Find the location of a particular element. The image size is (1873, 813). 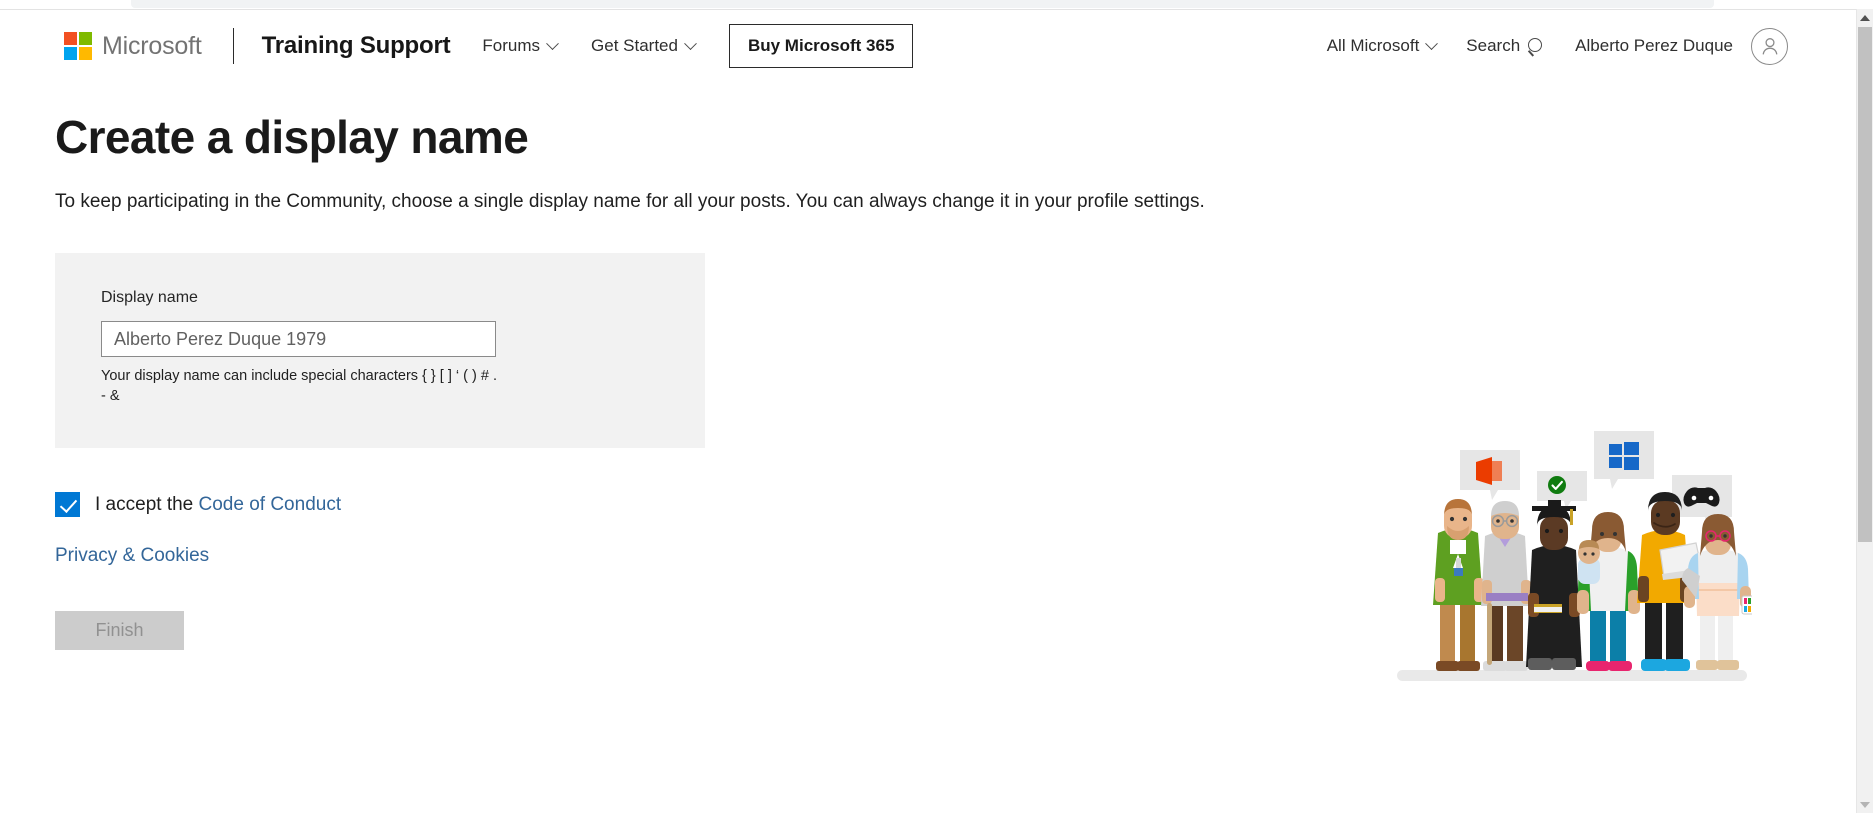

bubble-check is located at coordinates (1562, 490).